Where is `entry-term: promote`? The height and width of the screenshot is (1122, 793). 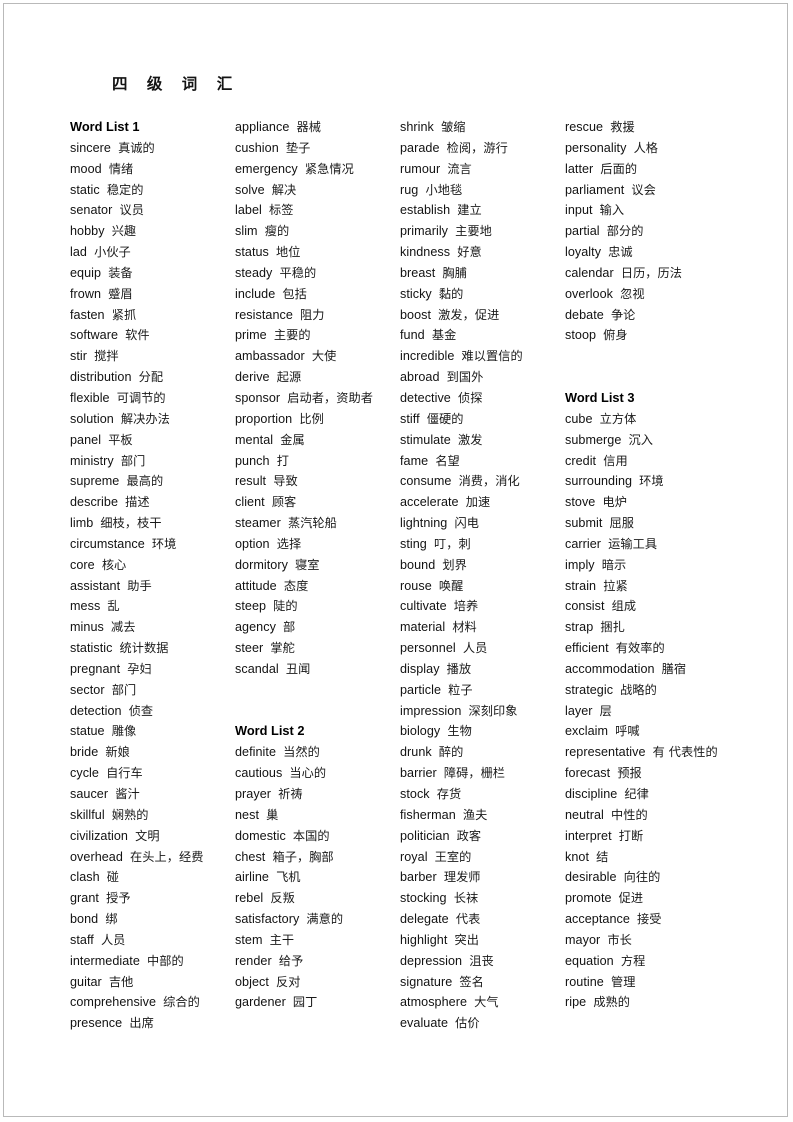
entry-term: promote is located at coordinates (588, 898).